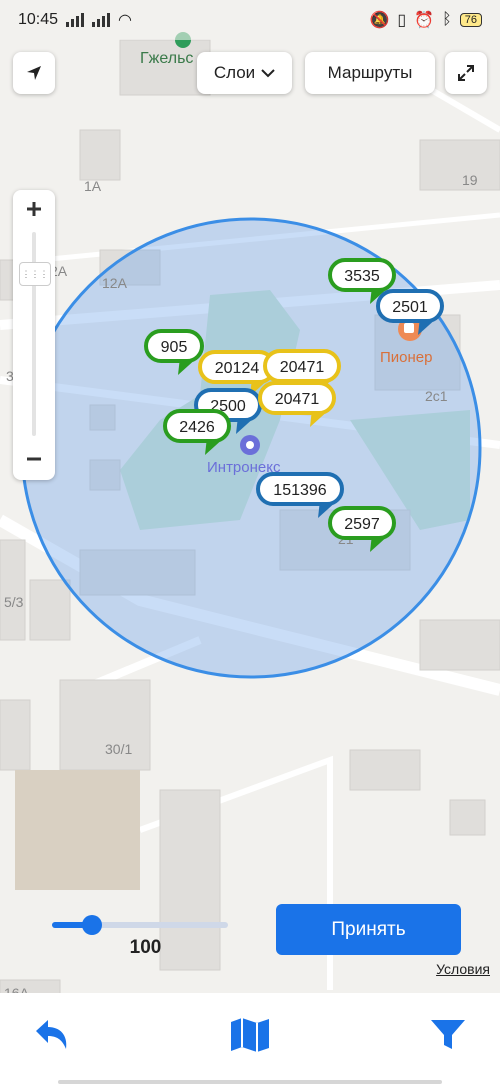  What do you see at coordinates (379, 20) in the screenshot?
I see `mute-icon: 🔕` at bounding box center [379, 20].